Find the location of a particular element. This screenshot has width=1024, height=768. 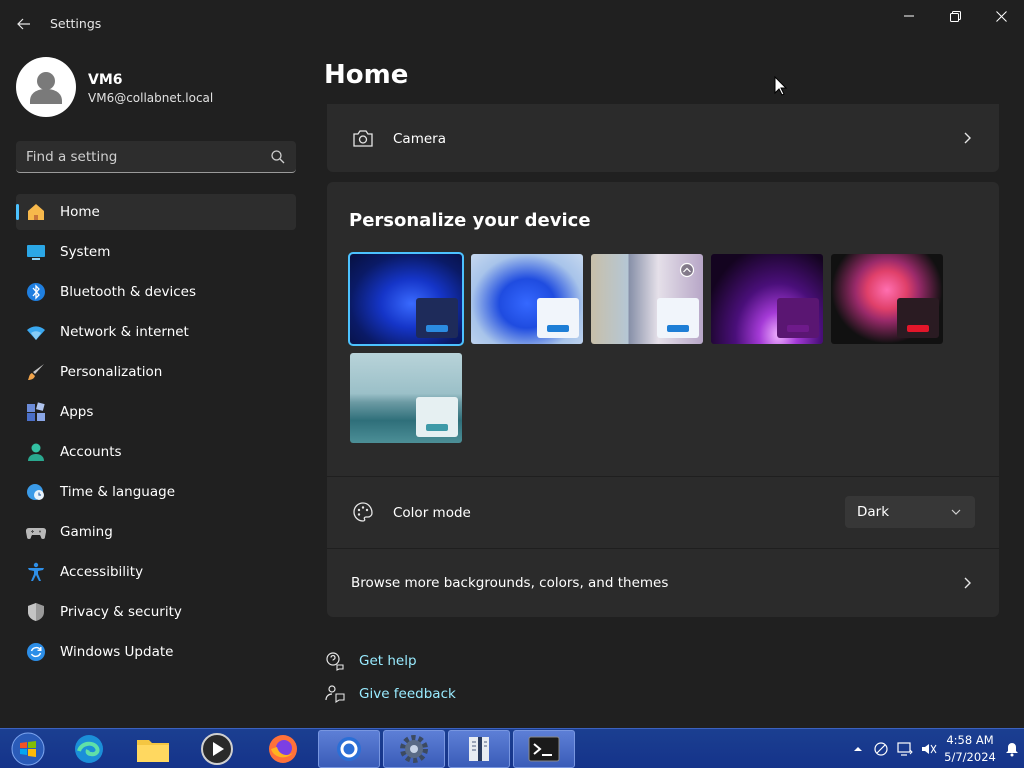

app-ring-icon is located at coordinates (349, 749).